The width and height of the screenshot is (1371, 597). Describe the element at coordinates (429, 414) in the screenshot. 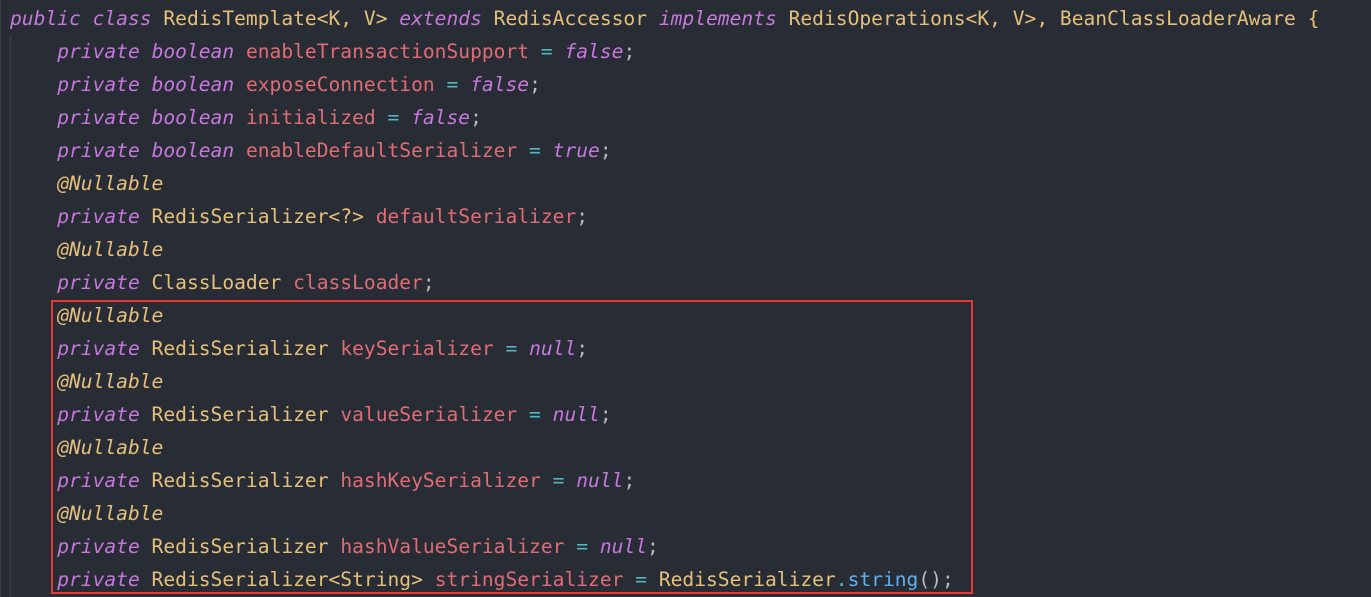

I see `token-field: valueSerializer` at that location.